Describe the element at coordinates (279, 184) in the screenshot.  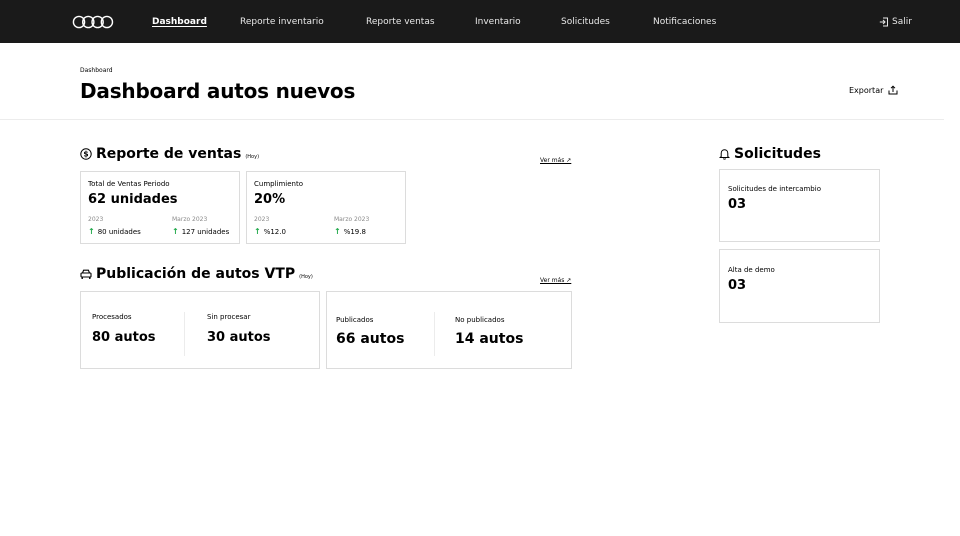
I see `card-label: Cumplimiento` at that location.